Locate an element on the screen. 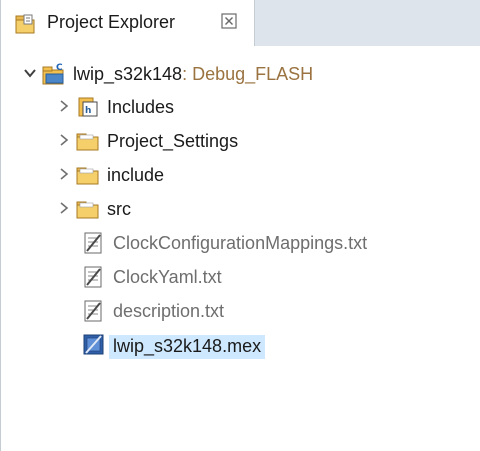  project-explorer-icon is located at coordinates (25, 24).